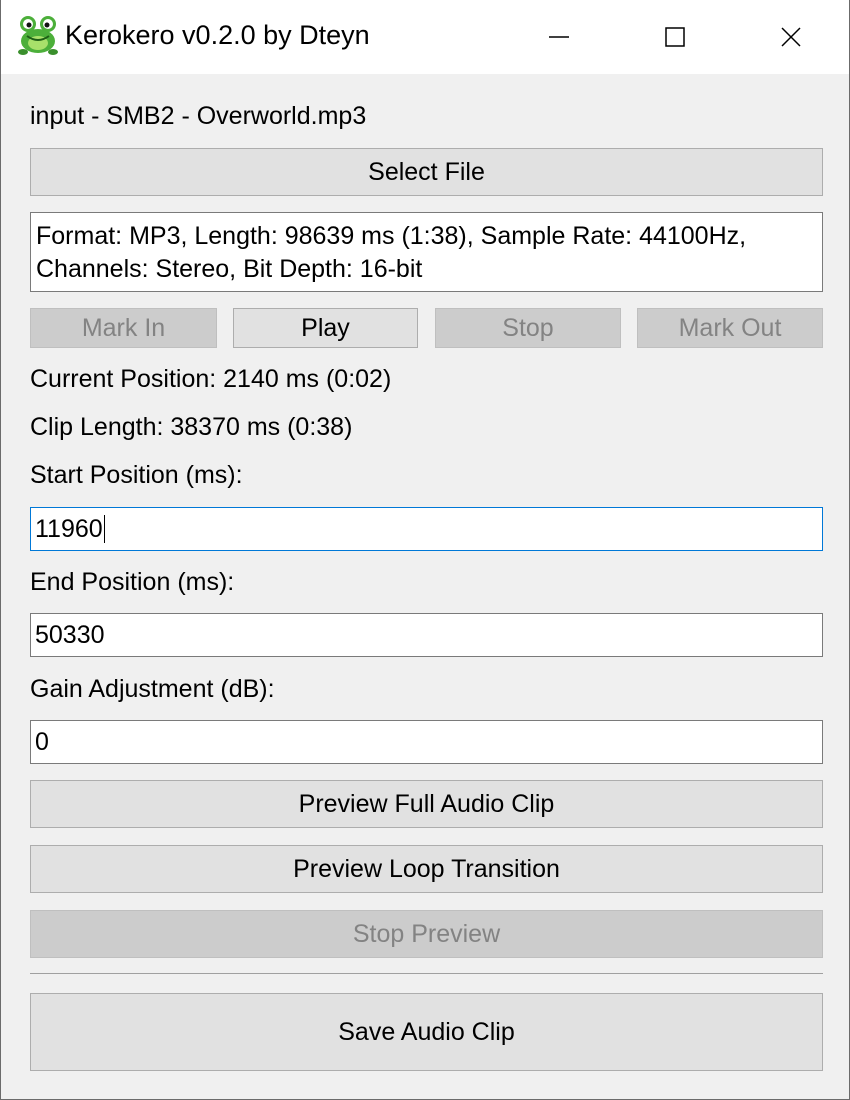  I want to click on current-position-label: Current Position: 2140 ms (0:02), so click(211, 379).